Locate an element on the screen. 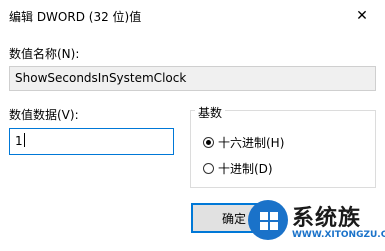 The width and height of the screenshot is (385, 251). radio-hex: 十六进制(H) is located at coordinates (243, 142).